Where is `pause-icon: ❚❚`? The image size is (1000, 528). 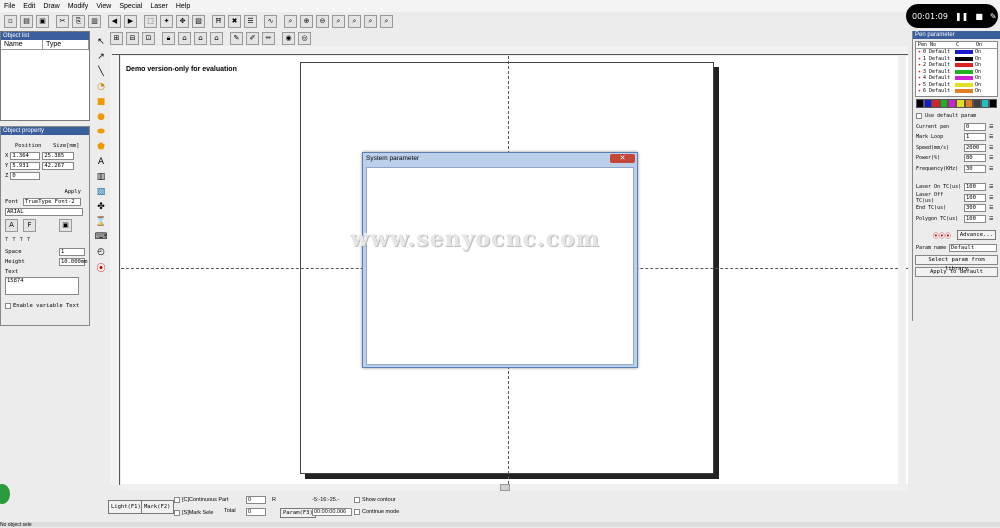
pause-icon: ❚❚ is located at coordinates (961, 16).